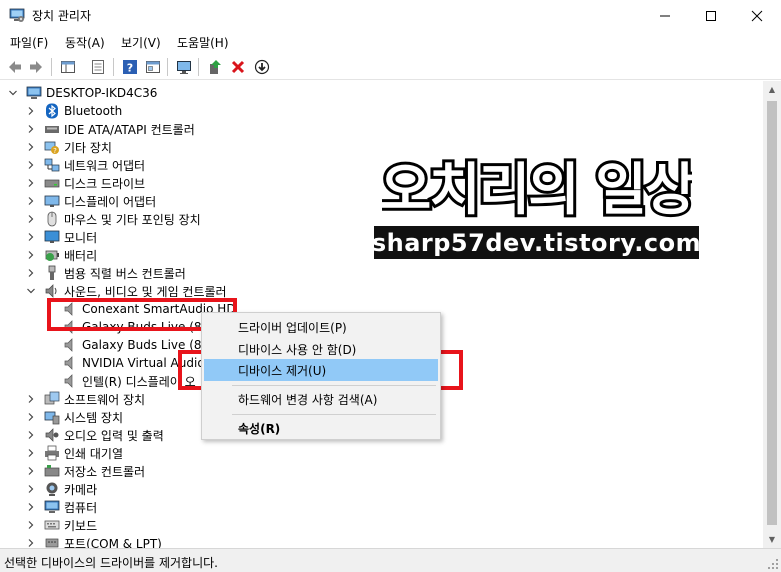 The width and height of the screenshot is (781, 572). I want to click on close-icon, so click(757, 15).